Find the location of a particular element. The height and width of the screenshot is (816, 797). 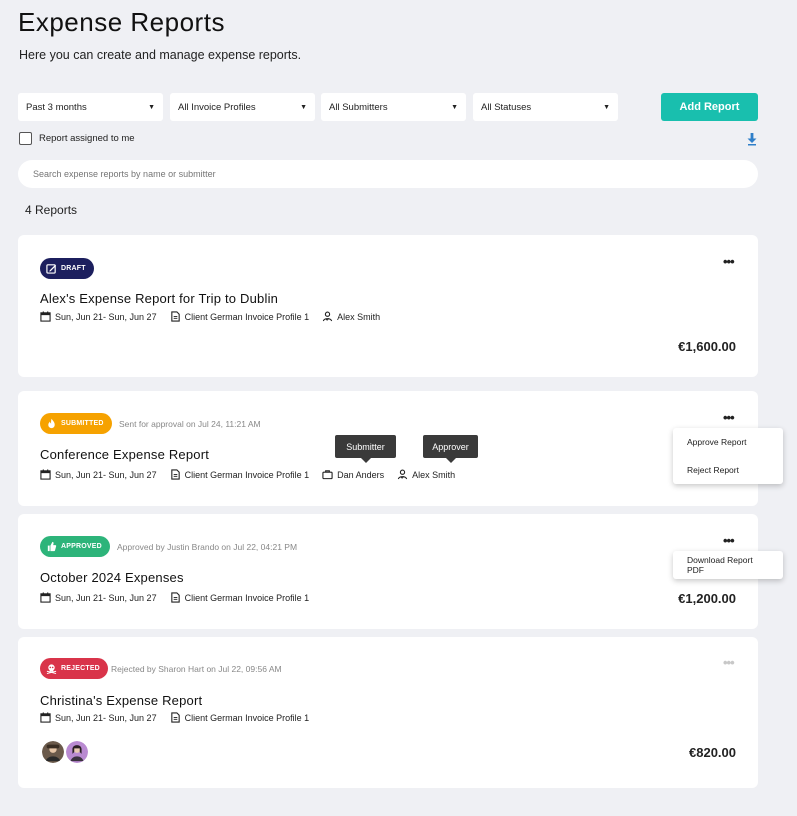

report-title: Conference Expense Report is located at coordinates (124, 454).